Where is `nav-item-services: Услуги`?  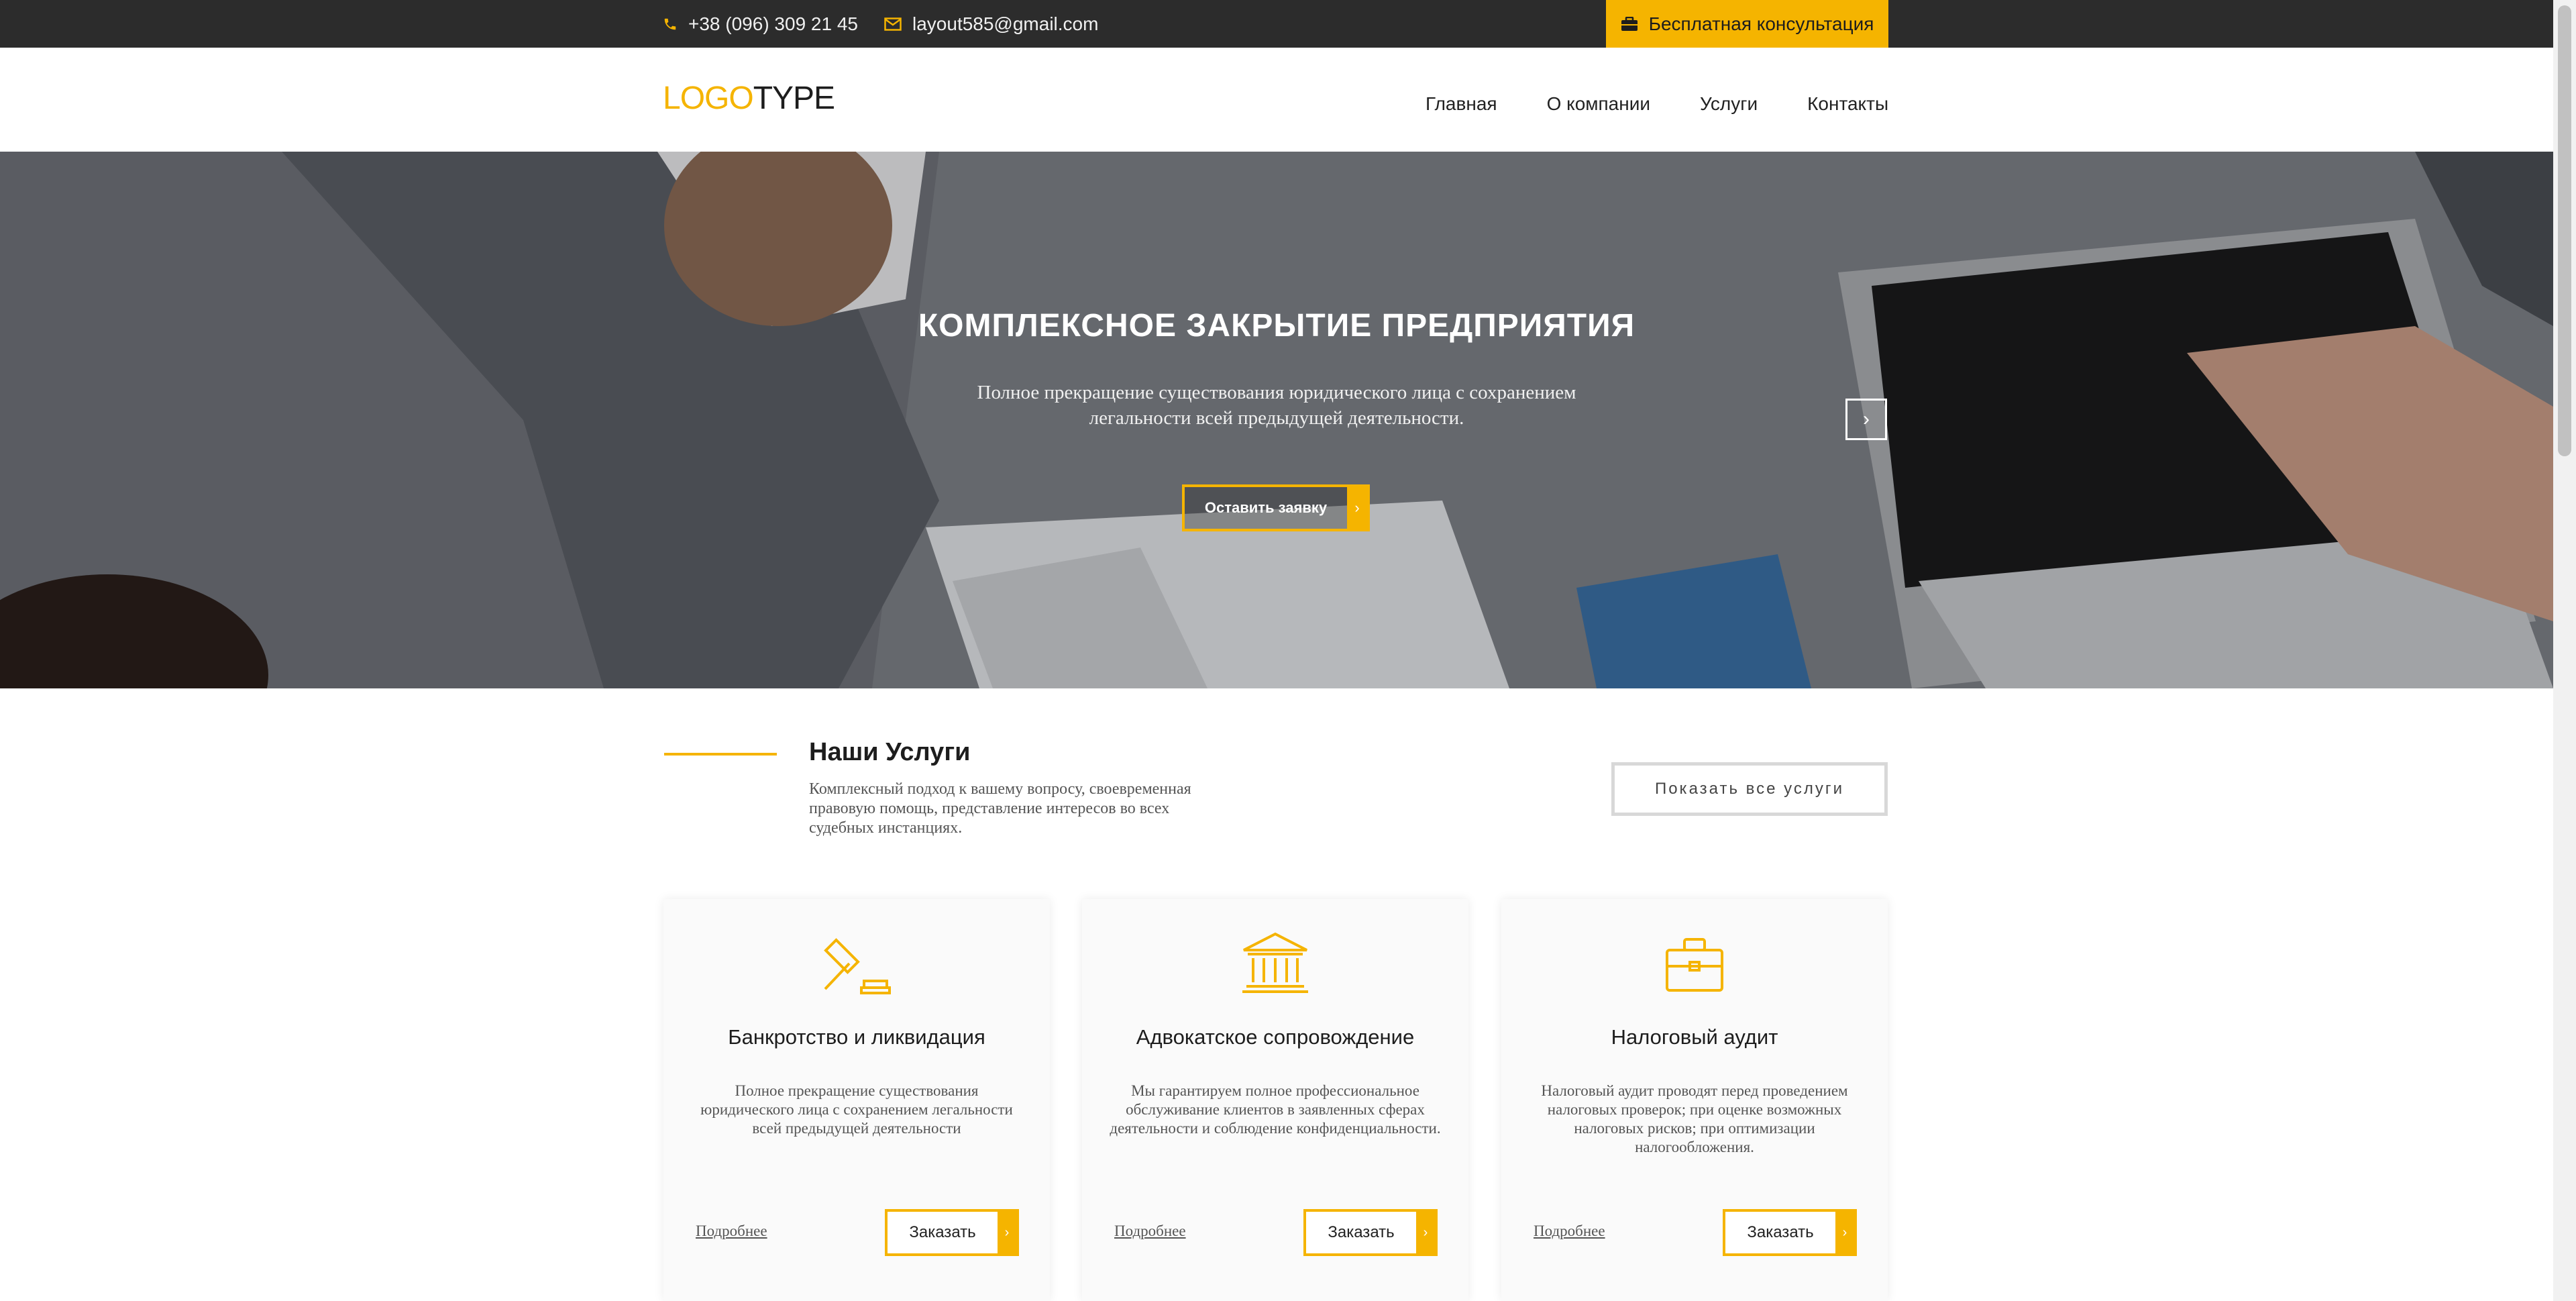 nav-item-services: Услуги is located at coordinates (1729, 104).